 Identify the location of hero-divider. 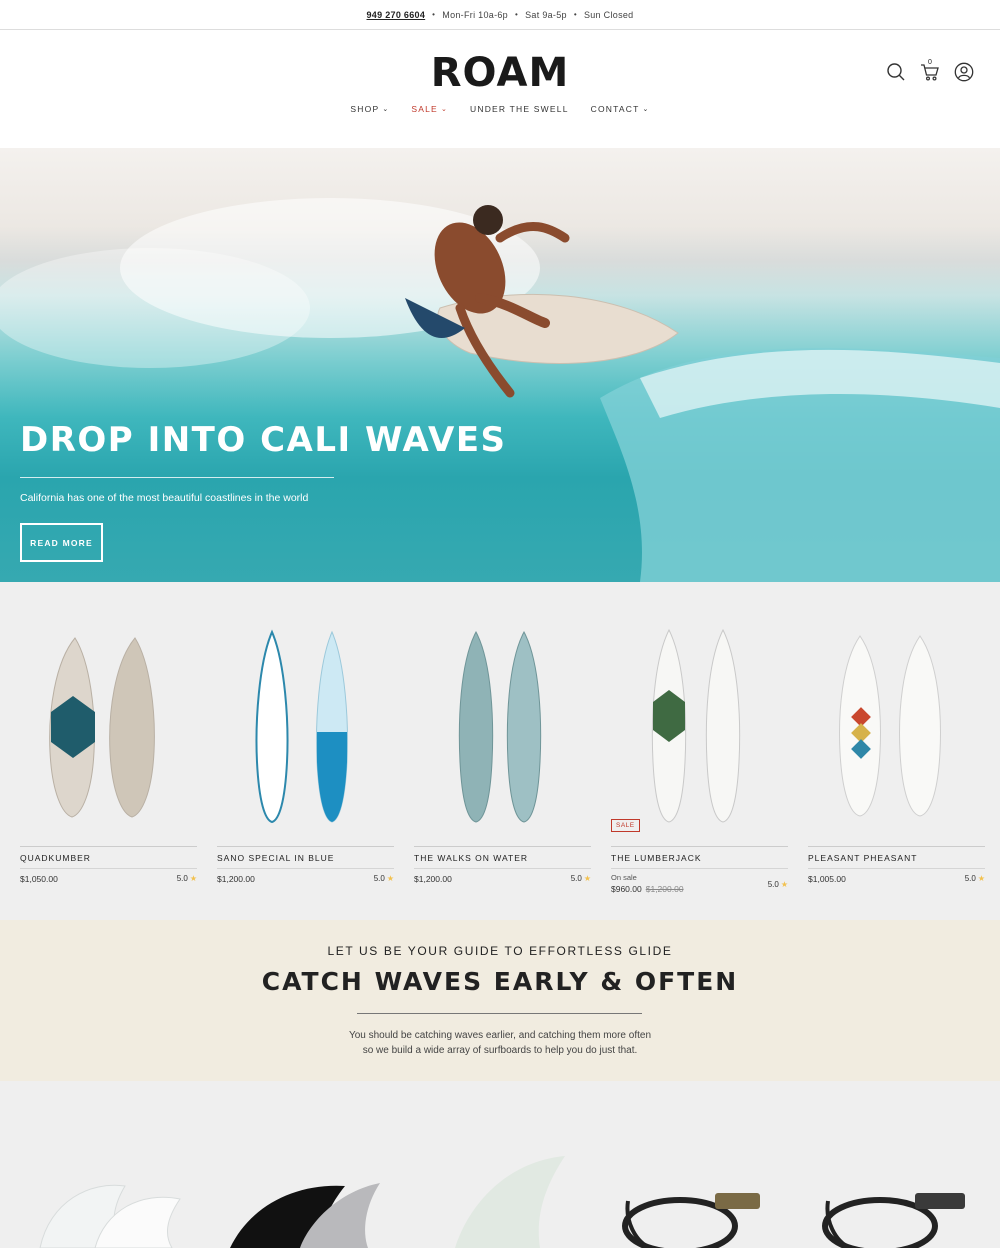
(177, 477).